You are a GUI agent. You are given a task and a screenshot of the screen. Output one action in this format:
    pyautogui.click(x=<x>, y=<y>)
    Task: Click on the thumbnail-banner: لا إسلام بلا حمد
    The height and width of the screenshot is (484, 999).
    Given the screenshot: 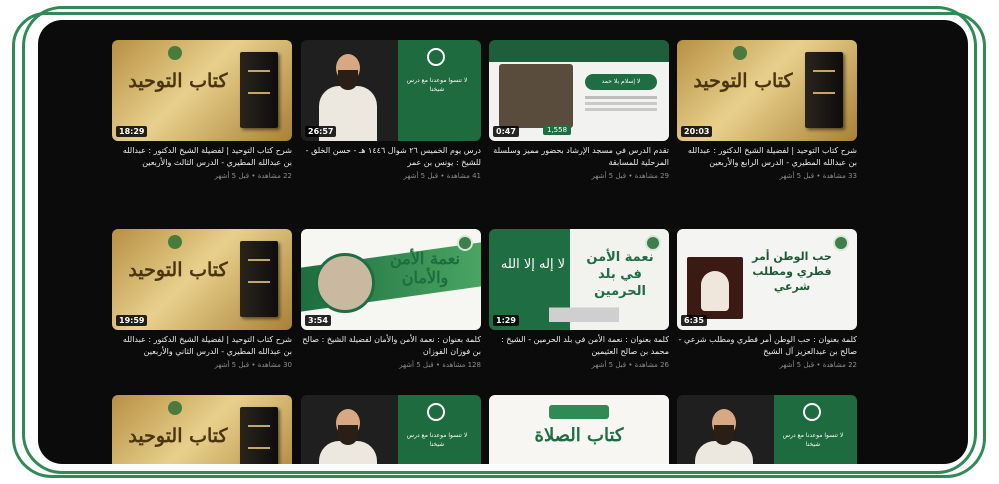 What is the action you would take?
    pyautogui.click(x=621, y=82)
    